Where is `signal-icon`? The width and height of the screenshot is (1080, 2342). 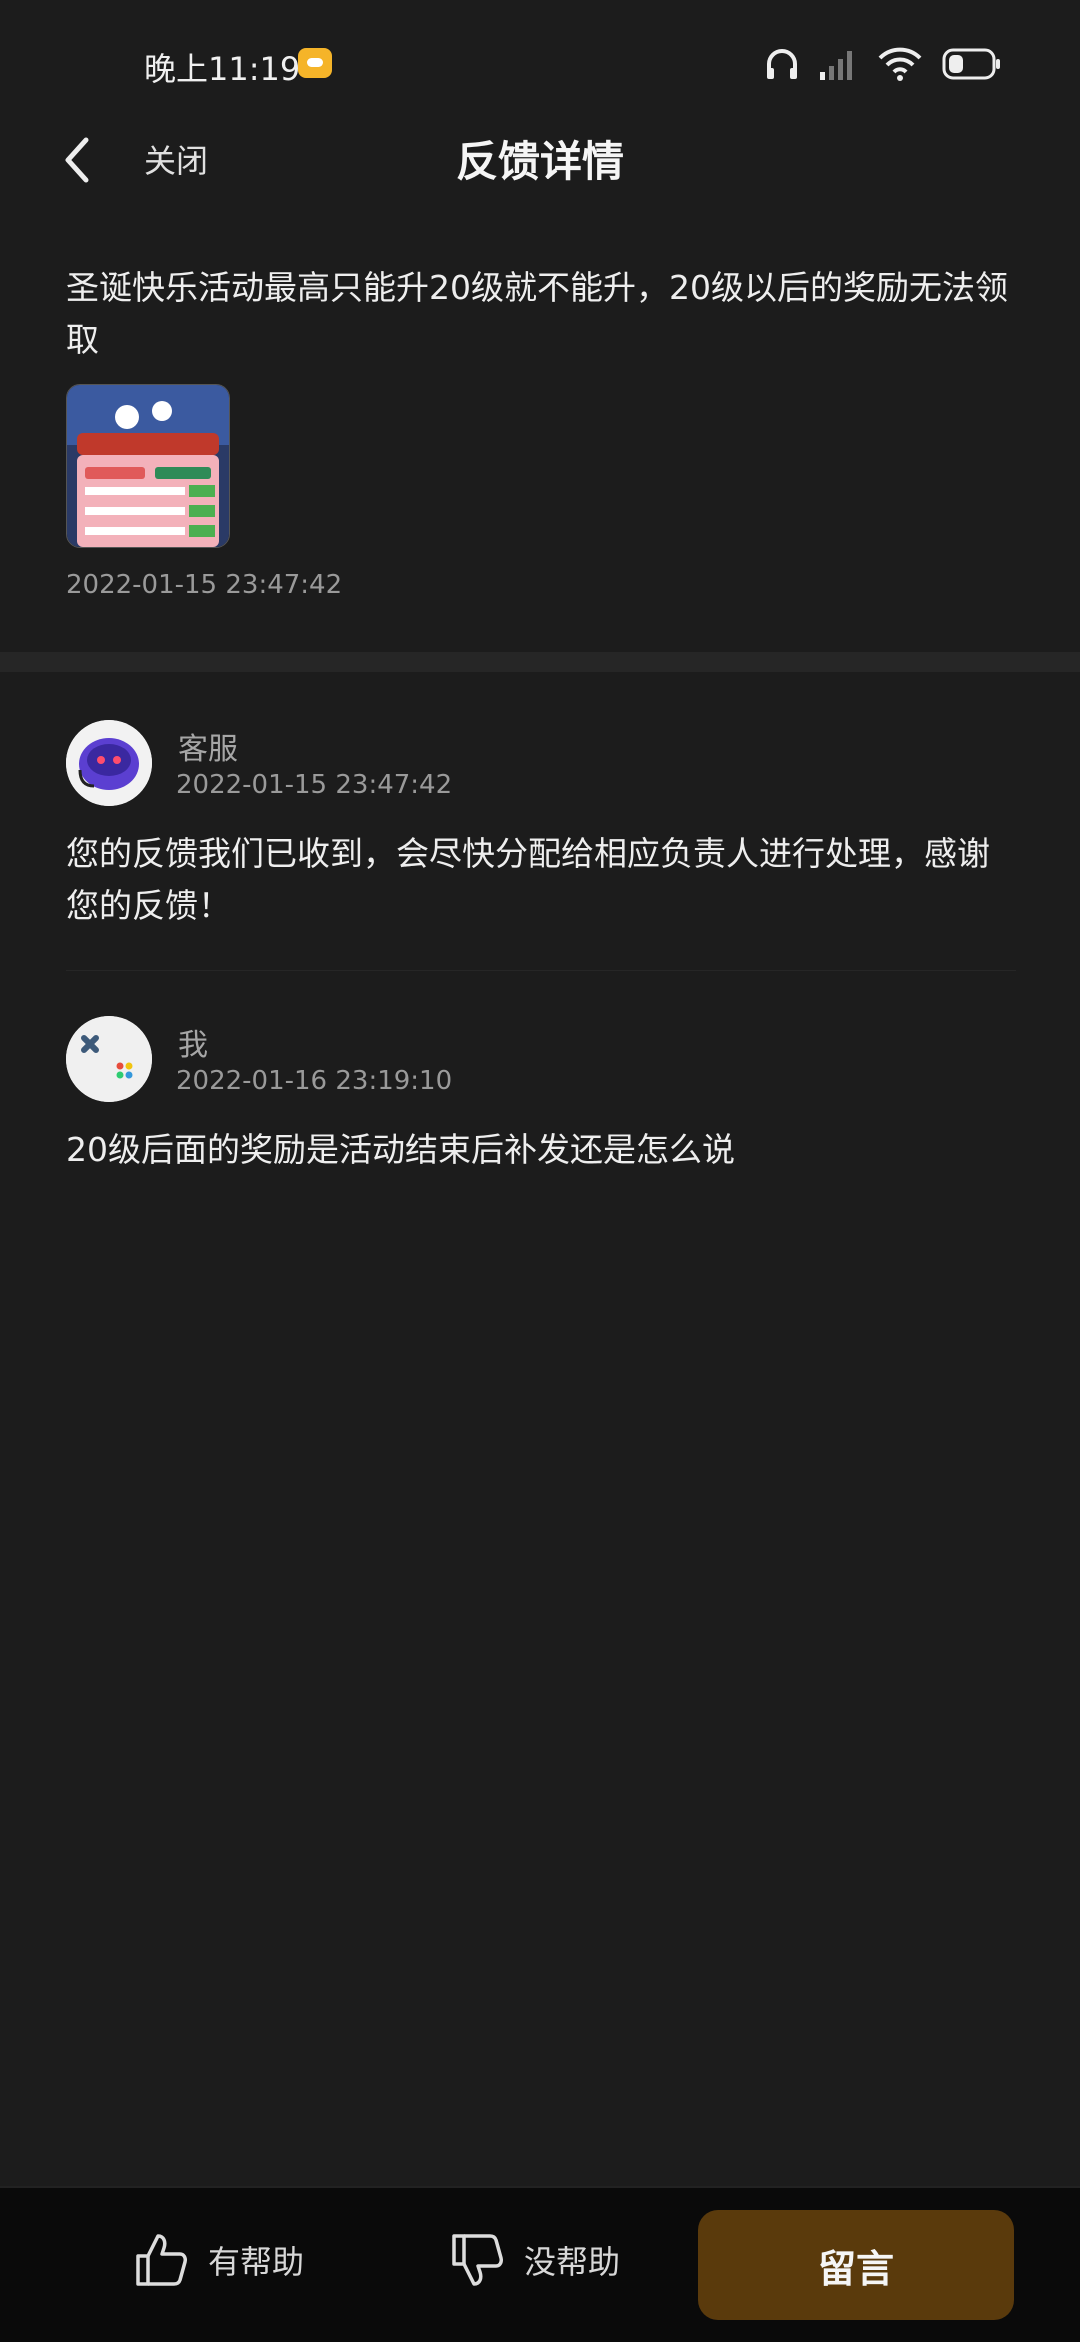
signal-icon is located at coordinates (836, 65).